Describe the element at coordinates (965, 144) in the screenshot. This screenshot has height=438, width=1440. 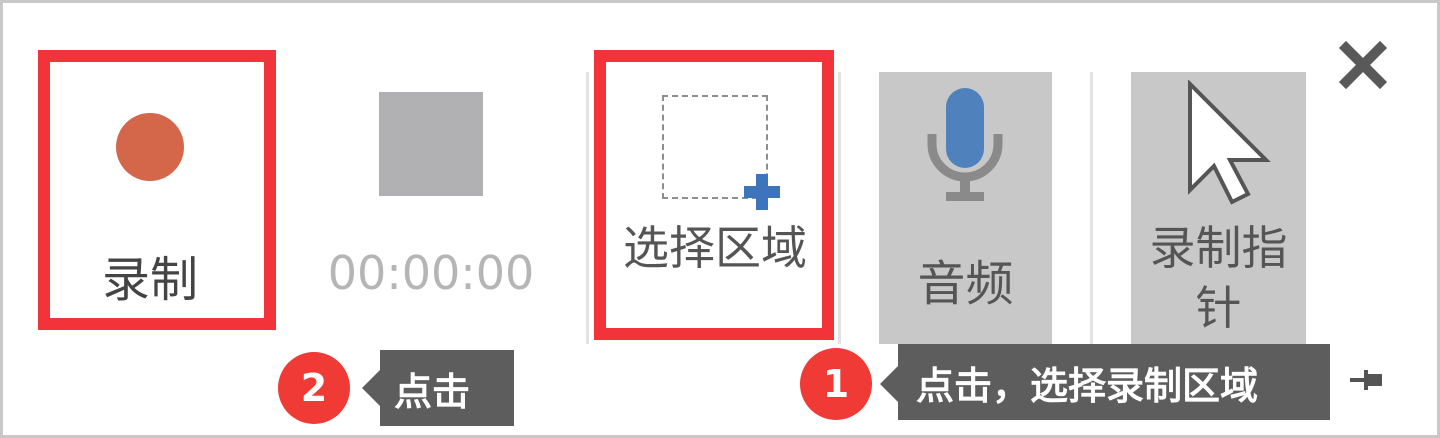
I see `microphone-icon` at that location.